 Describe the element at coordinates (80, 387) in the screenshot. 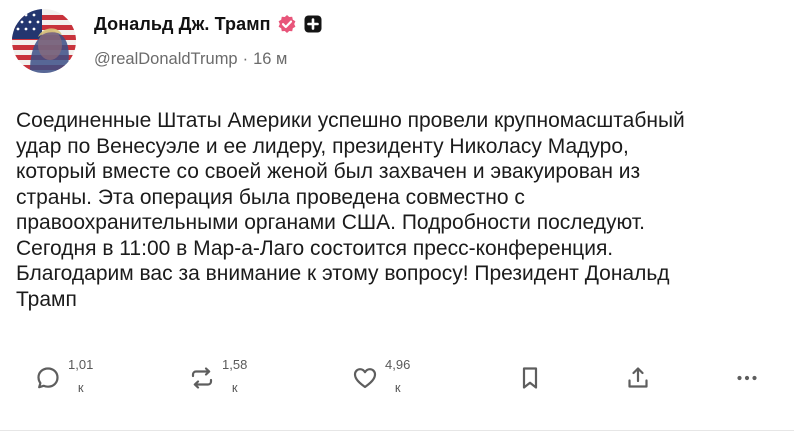

I see `reply-count-unit: к` at that location.